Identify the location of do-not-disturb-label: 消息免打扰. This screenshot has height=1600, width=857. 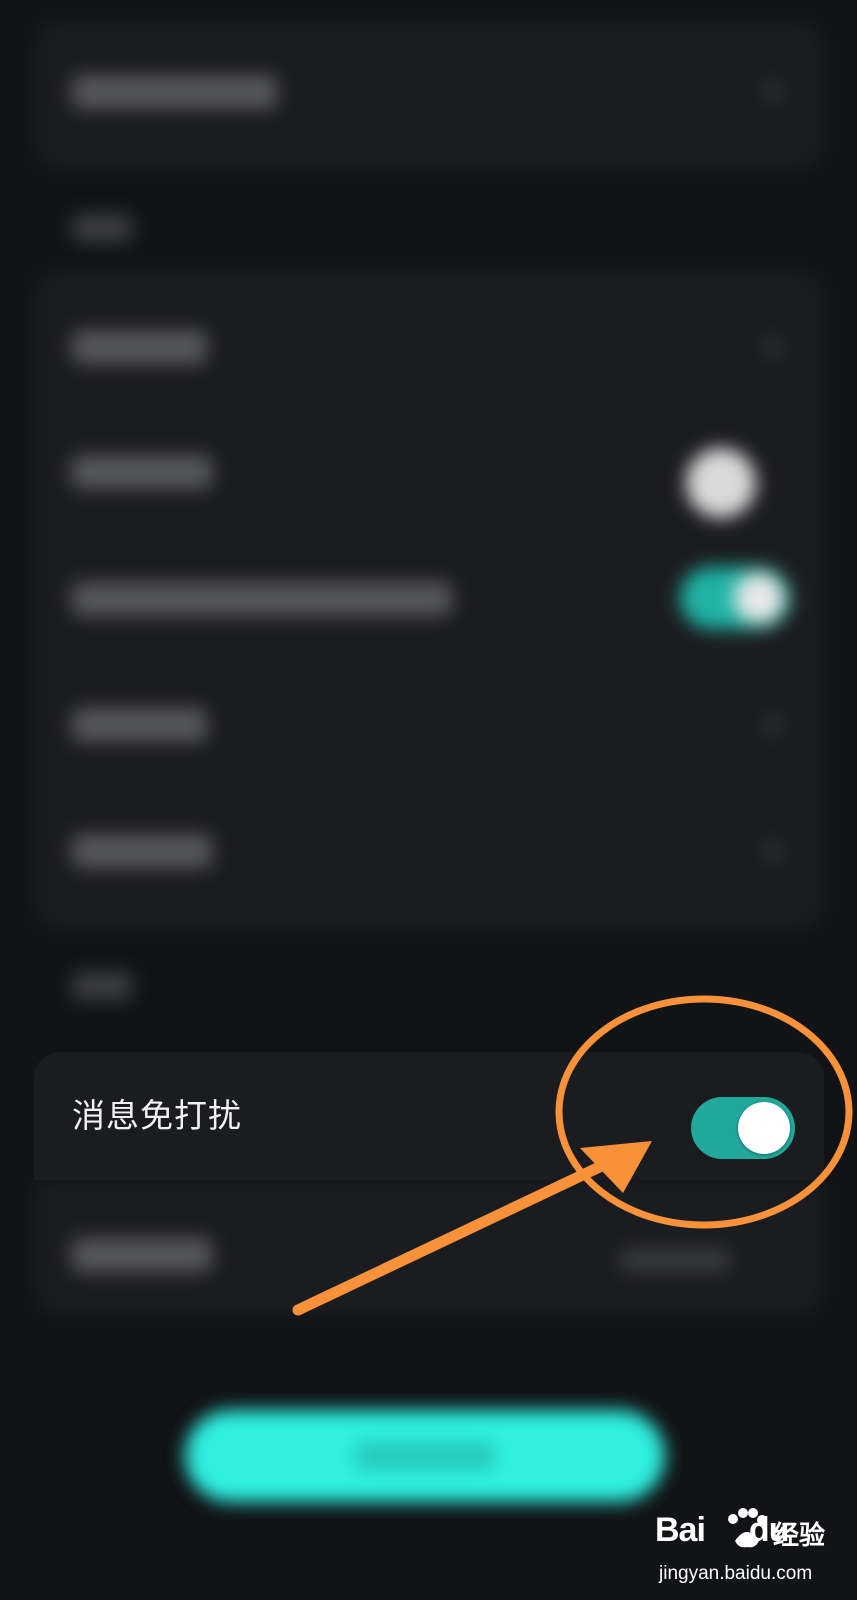
(157, 1115).